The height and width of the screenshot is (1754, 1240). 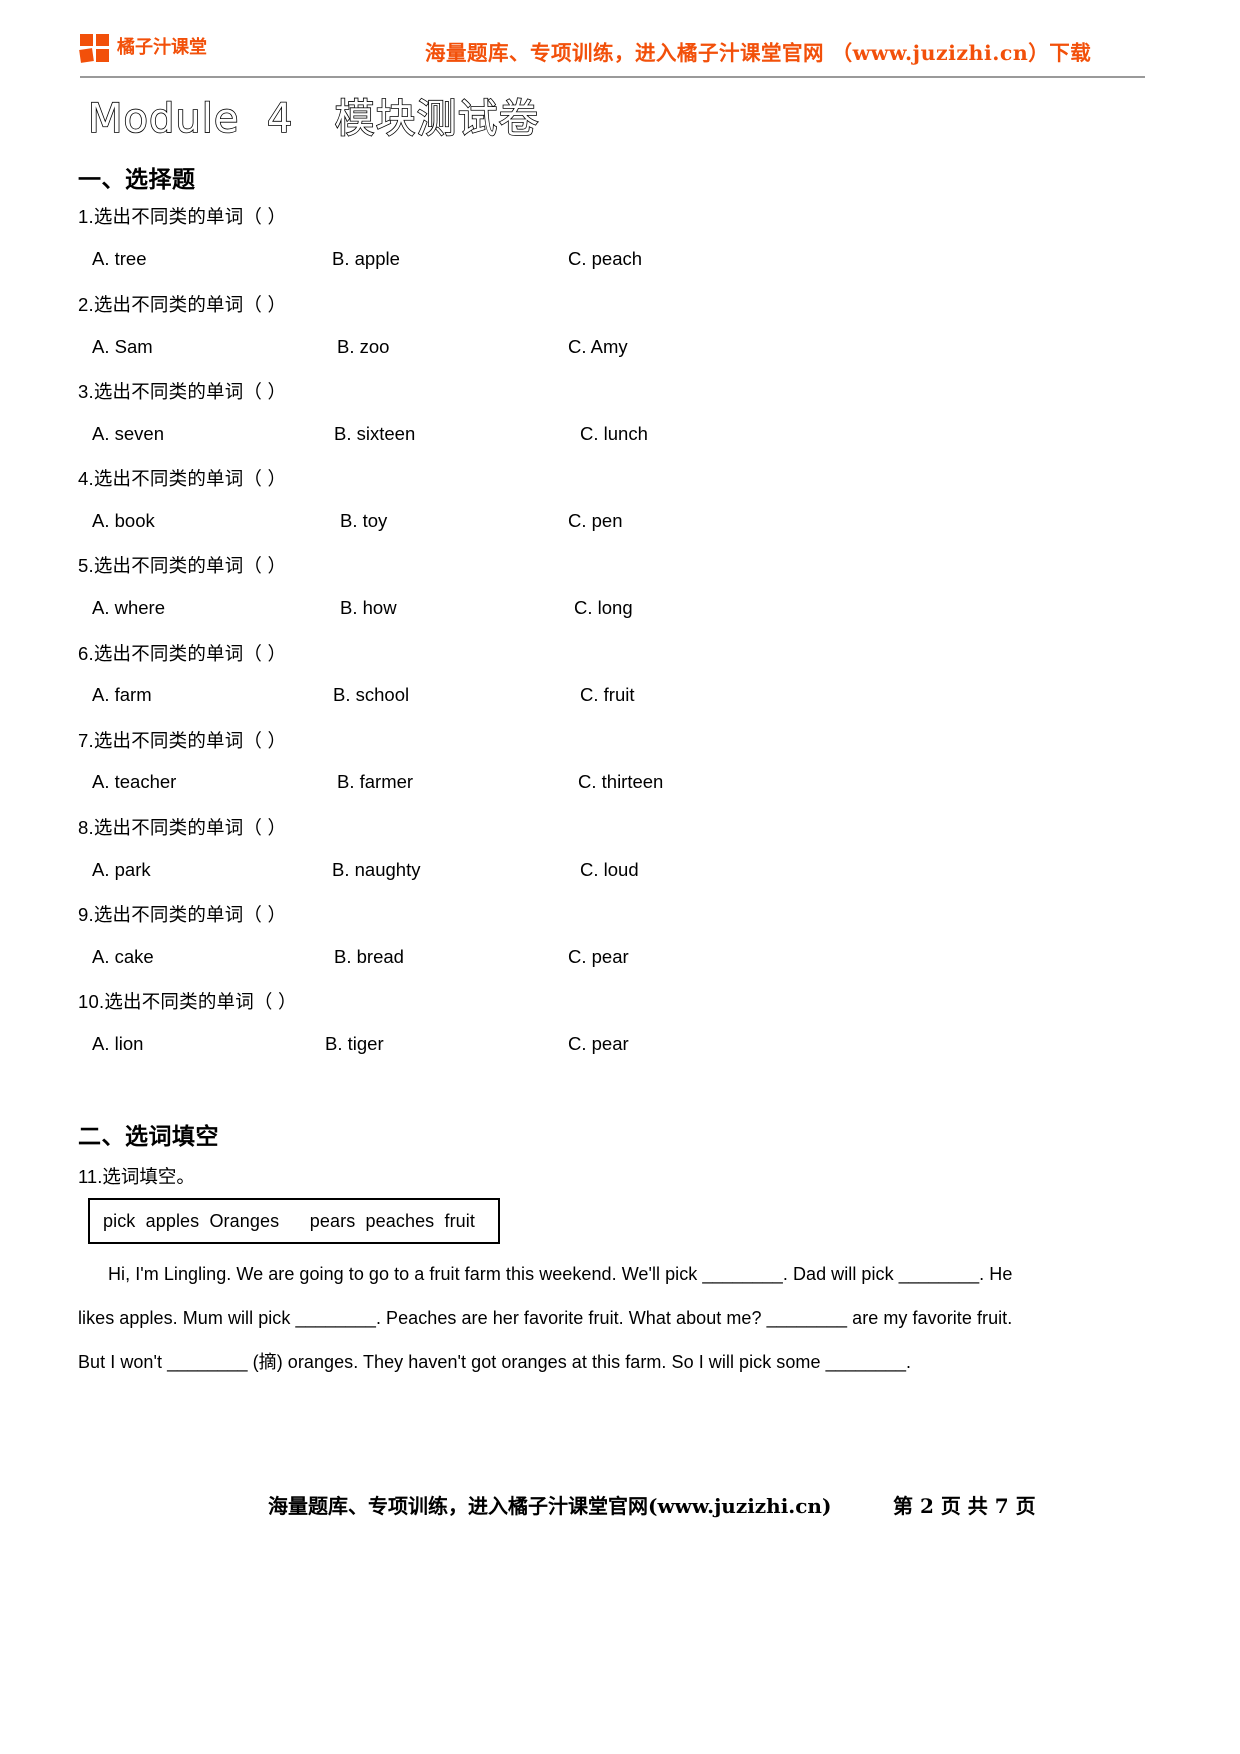 I want to click on question-stem-3: 3.选出不同类的单词（ ）, so click(x=182, y=391).